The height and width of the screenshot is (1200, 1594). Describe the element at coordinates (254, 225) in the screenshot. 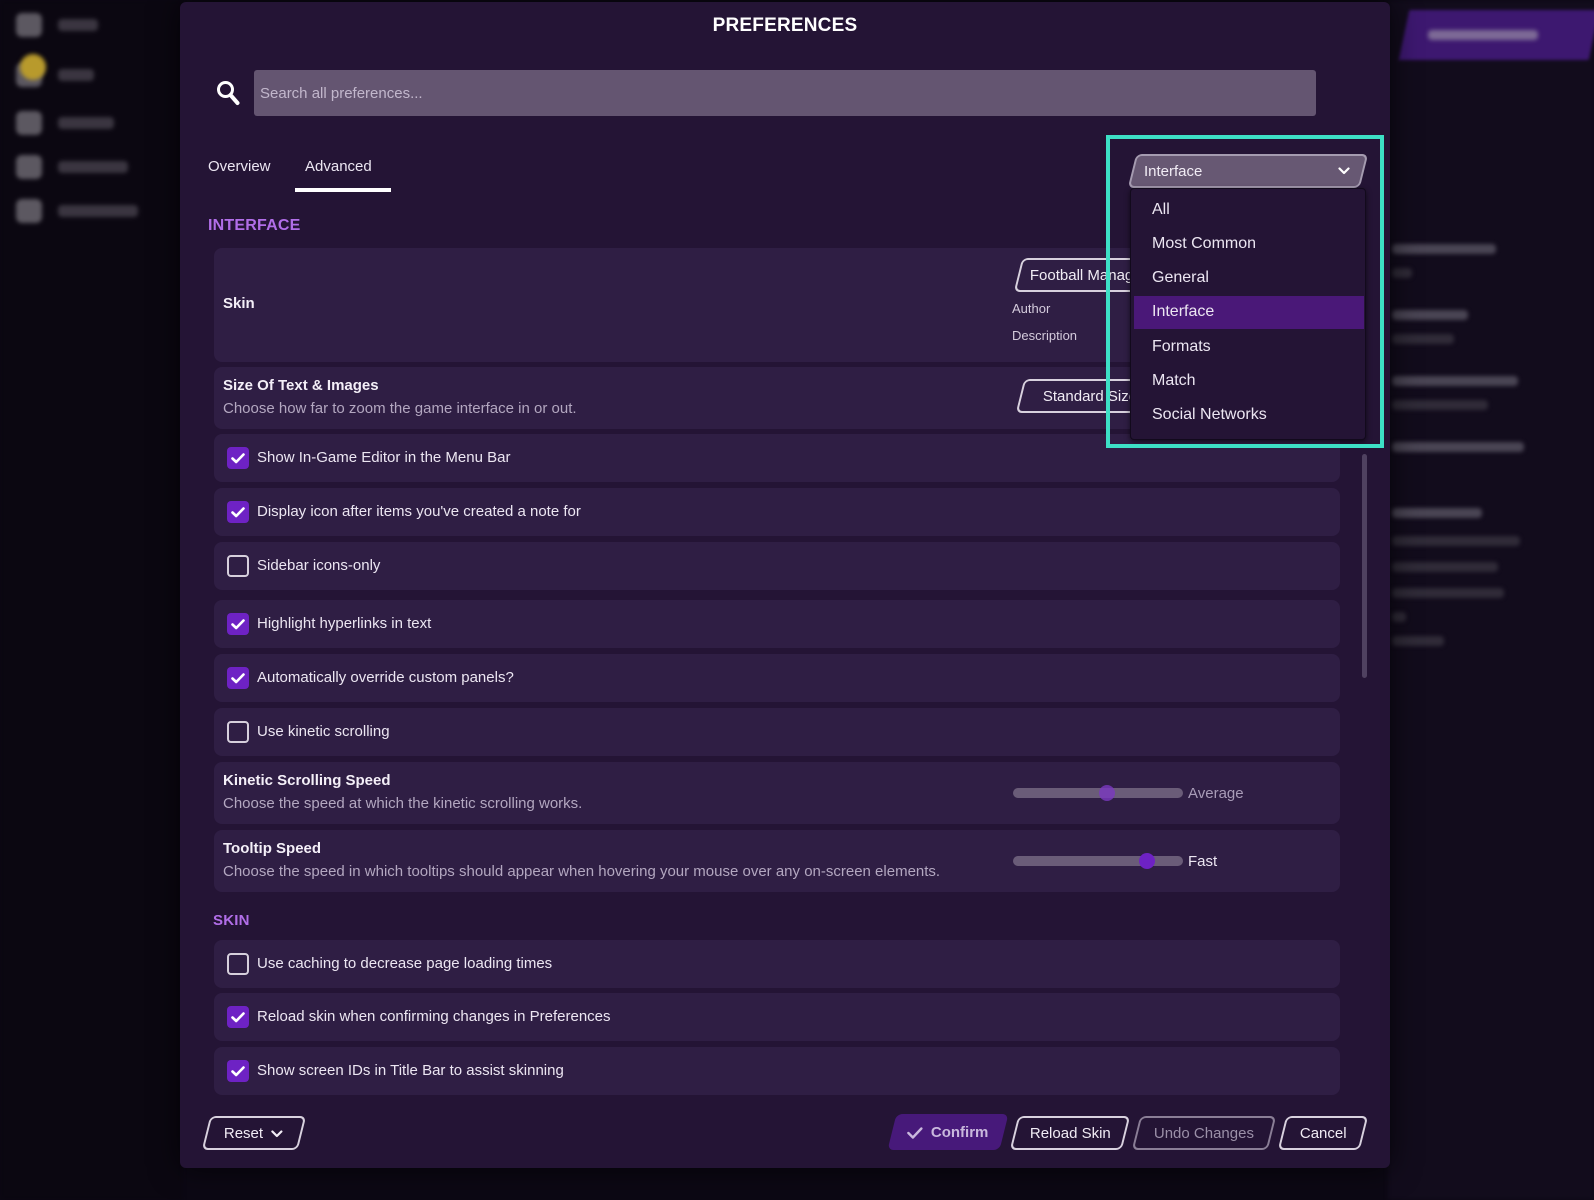

I see `section-title-interface: INTERFACE` at that location.